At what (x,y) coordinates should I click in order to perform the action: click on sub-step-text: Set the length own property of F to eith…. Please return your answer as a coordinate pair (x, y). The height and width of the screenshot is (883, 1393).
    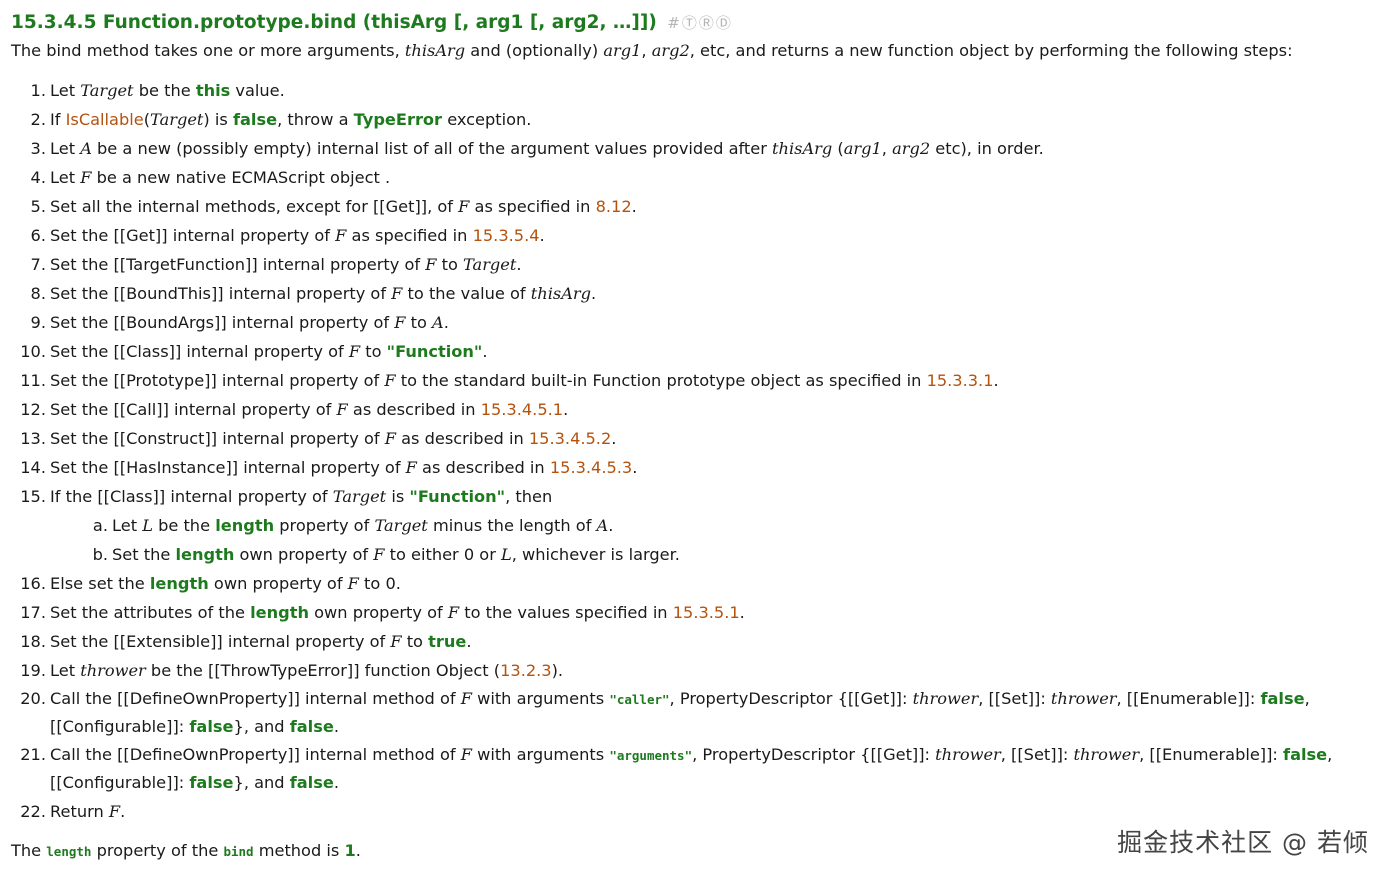
    Looking at the image, I should click on (396, 554).